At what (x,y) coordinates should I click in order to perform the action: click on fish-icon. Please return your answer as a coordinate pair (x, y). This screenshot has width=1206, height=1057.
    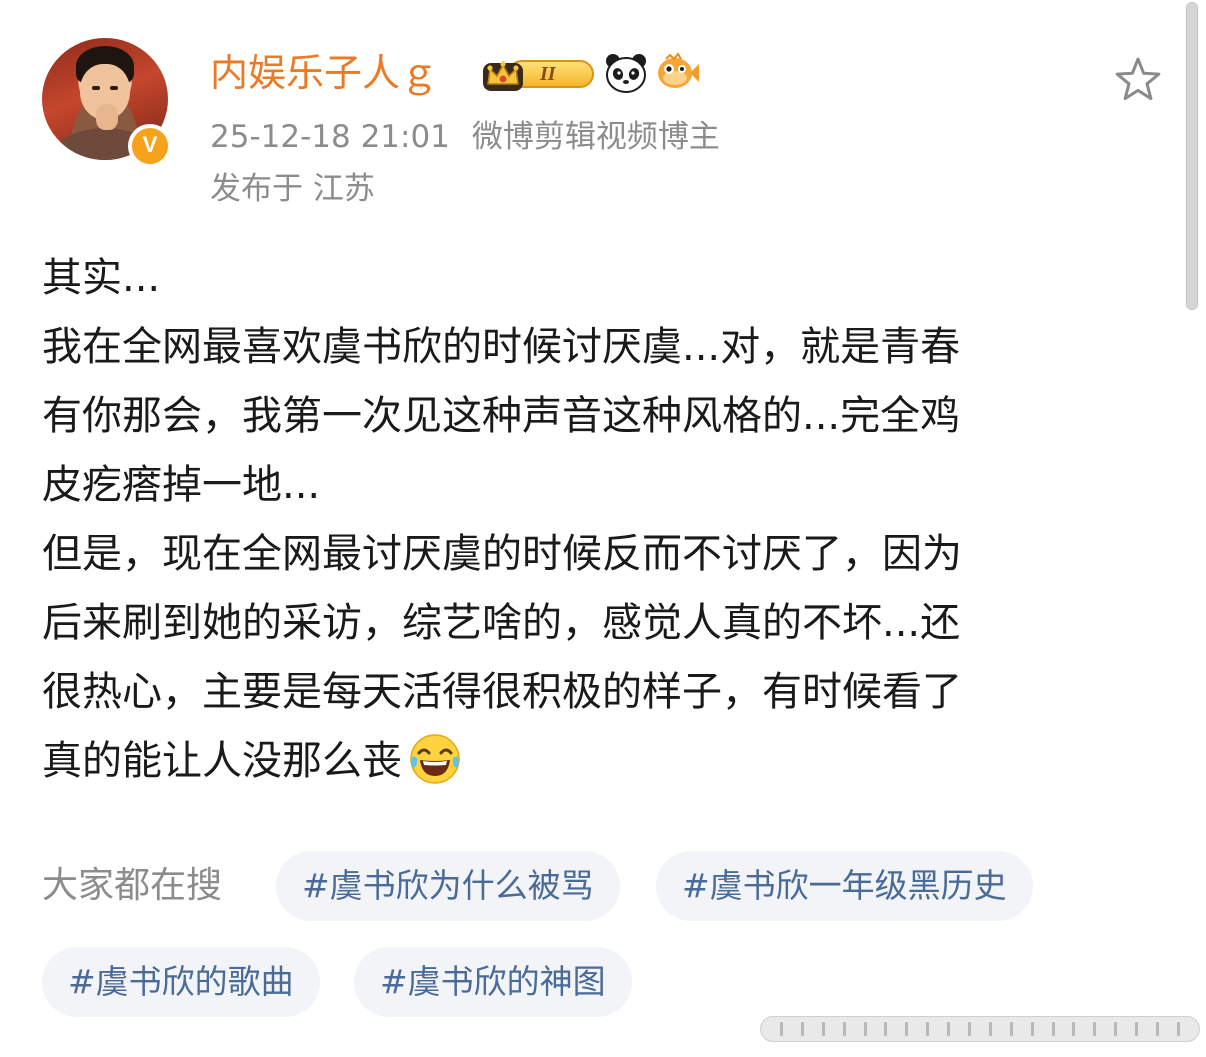
    Looking at the image, I should click on (678, 73).